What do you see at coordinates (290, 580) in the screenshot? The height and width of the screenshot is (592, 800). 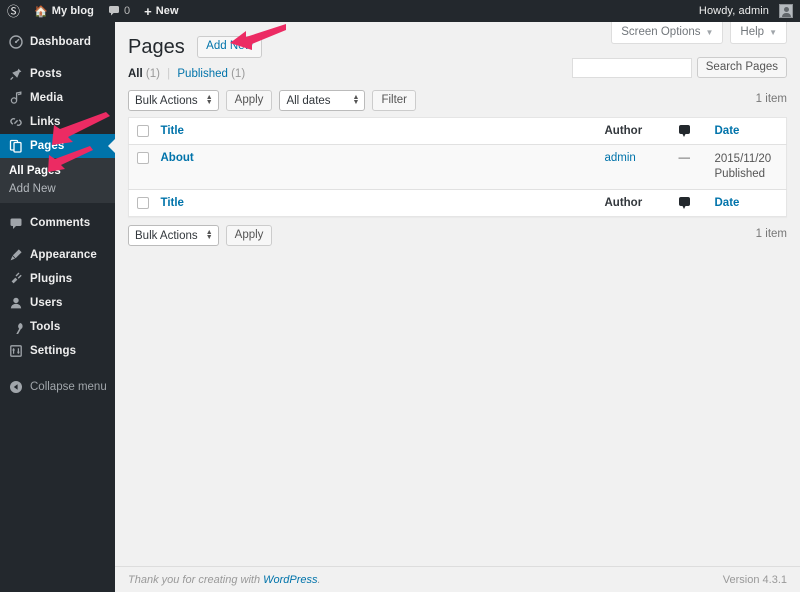 I see `wordpress-link: WordPress` at bounding box center [290, 580].